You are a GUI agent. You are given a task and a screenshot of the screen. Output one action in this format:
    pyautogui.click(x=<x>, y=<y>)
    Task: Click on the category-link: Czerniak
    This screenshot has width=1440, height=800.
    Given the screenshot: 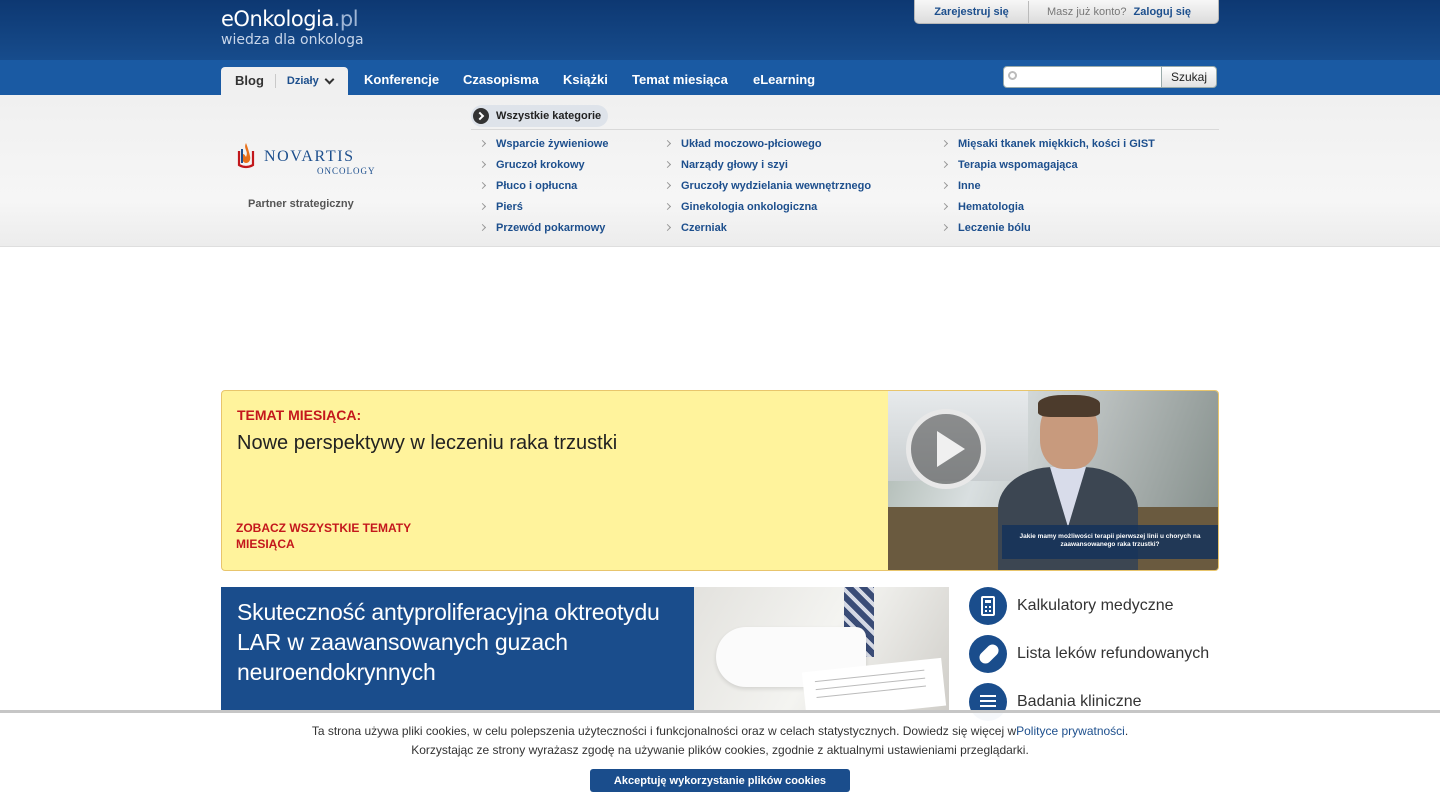 What is the action you would take?
    pyautogui.click(x=695, y=228)
    